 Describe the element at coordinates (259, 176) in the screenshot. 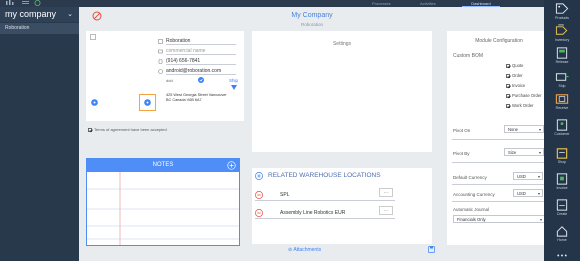

I see `add-warehouse-icon` at that location.